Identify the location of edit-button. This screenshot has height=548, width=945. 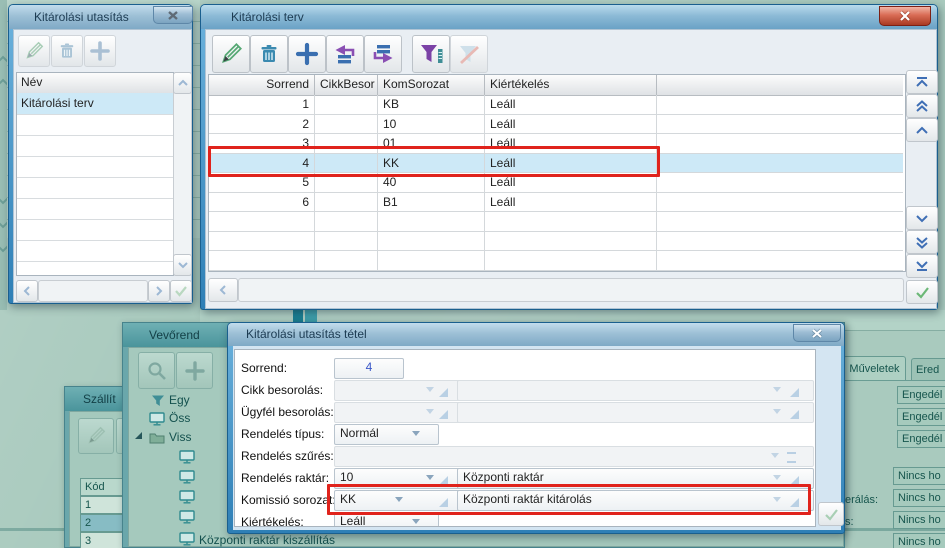
(34, 51).